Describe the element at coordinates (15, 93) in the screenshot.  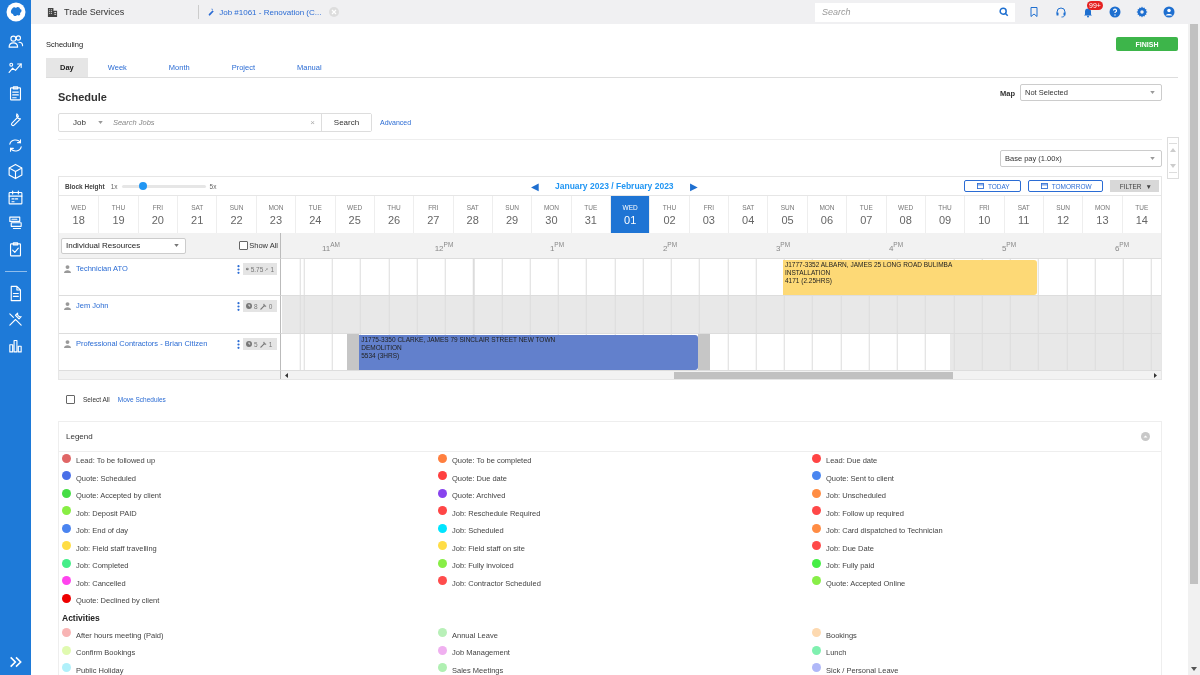
I see `clipboard-icon` at that location.